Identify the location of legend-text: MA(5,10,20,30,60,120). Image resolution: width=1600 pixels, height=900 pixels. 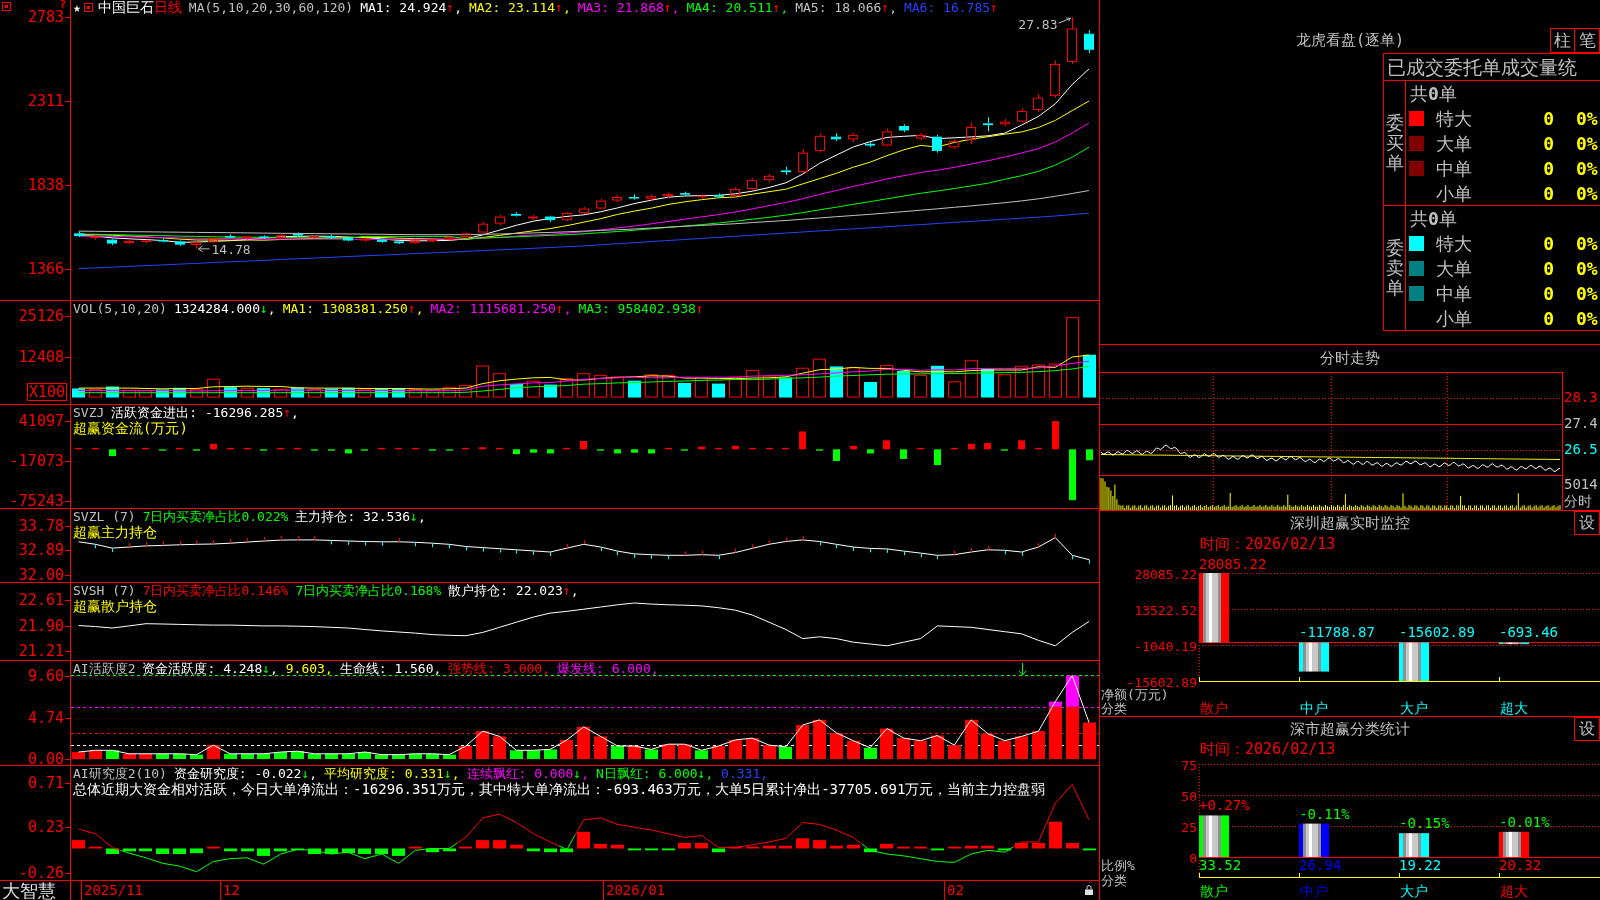
(271, 7).